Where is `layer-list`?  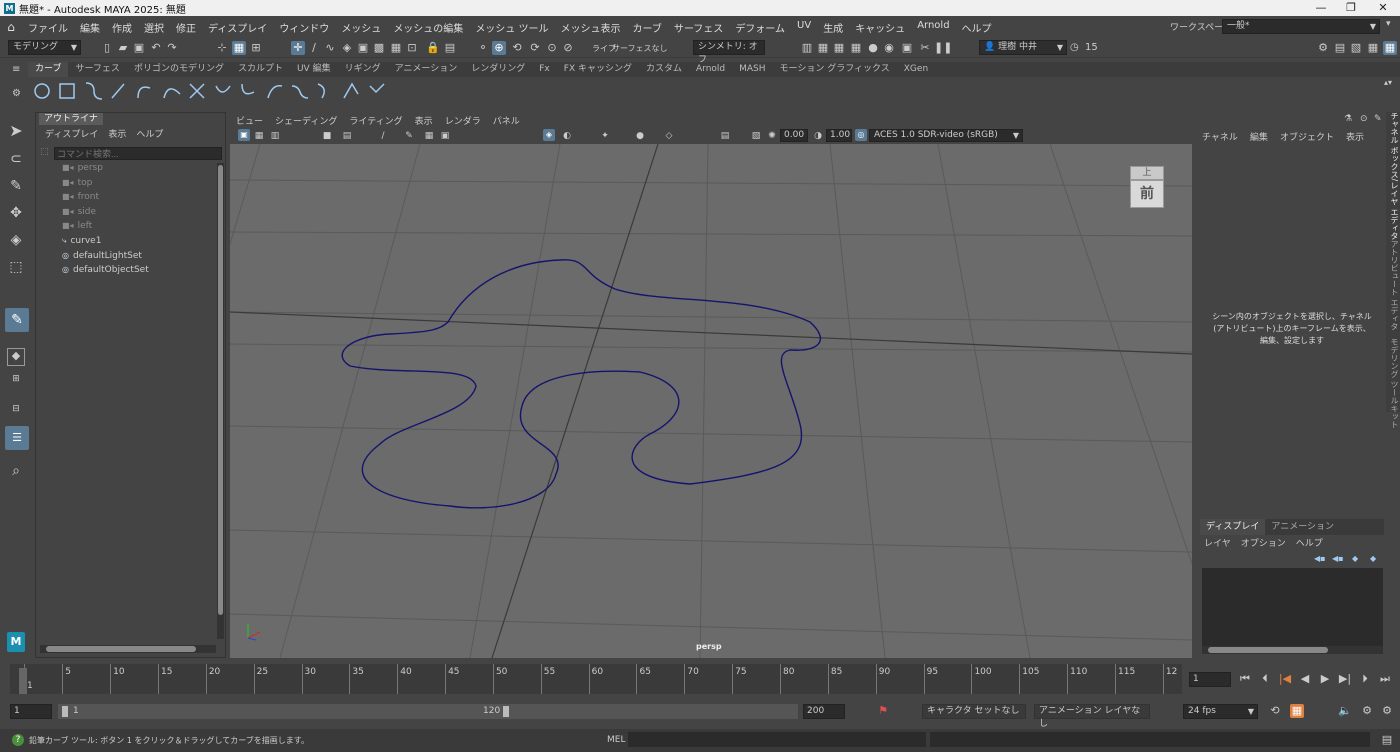
layer-list is located at coordinates (1292, 607).